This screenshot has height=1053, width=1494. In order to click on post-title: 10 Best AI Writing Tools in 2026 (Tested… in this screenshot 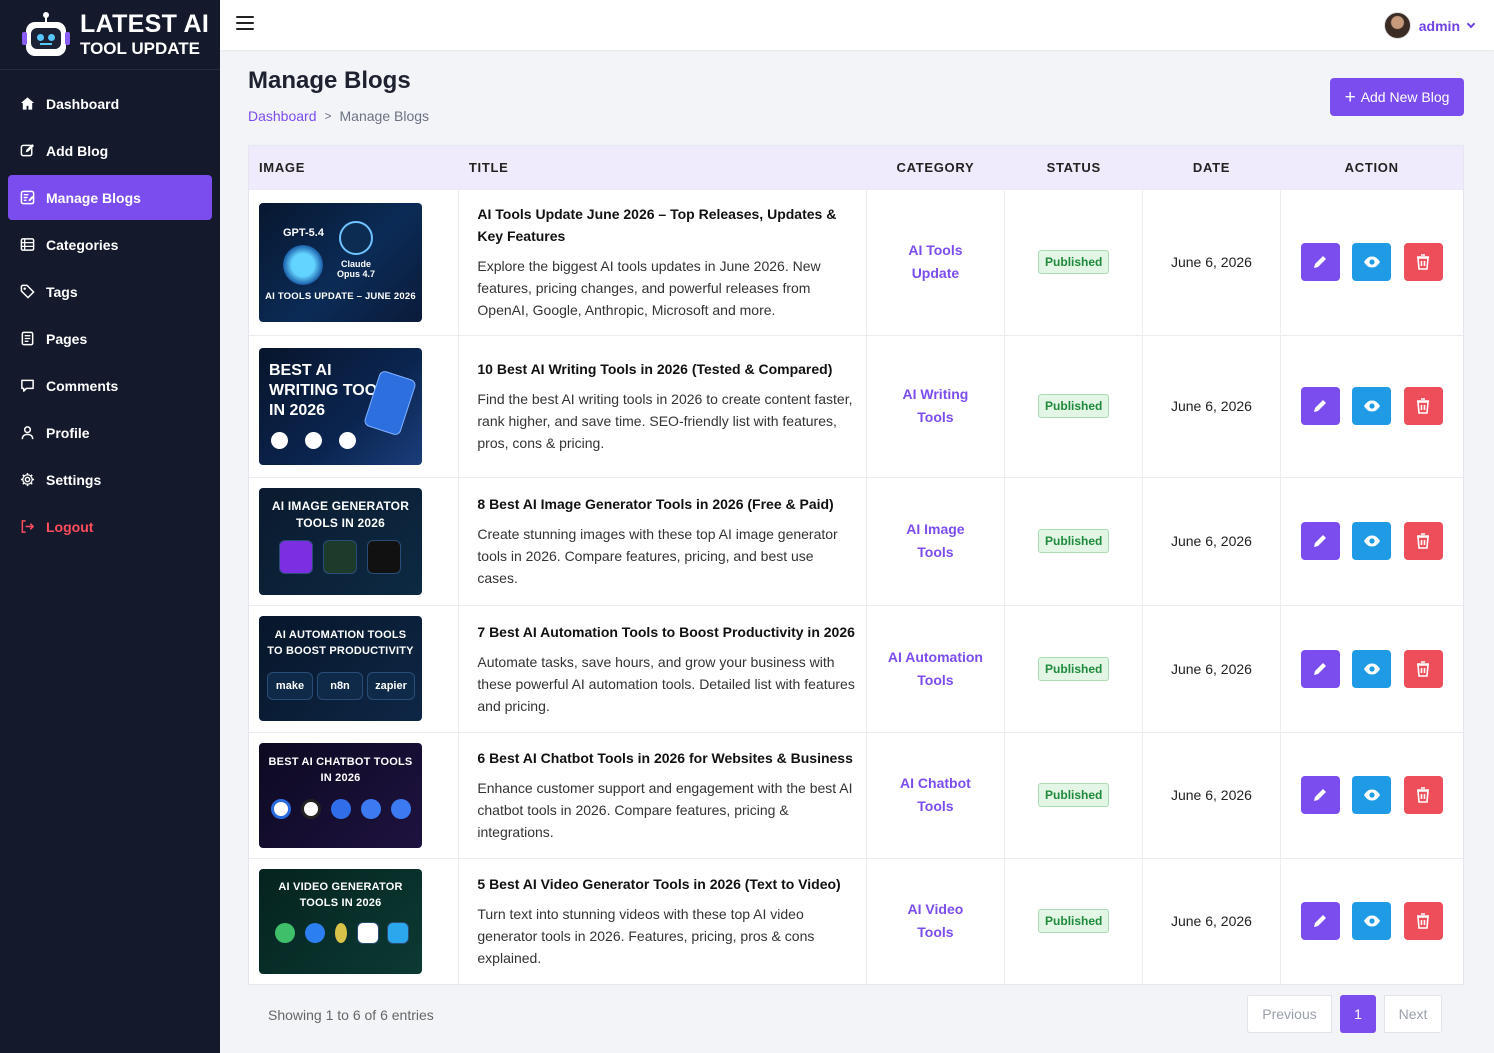, I will do `click(667, 369)`.